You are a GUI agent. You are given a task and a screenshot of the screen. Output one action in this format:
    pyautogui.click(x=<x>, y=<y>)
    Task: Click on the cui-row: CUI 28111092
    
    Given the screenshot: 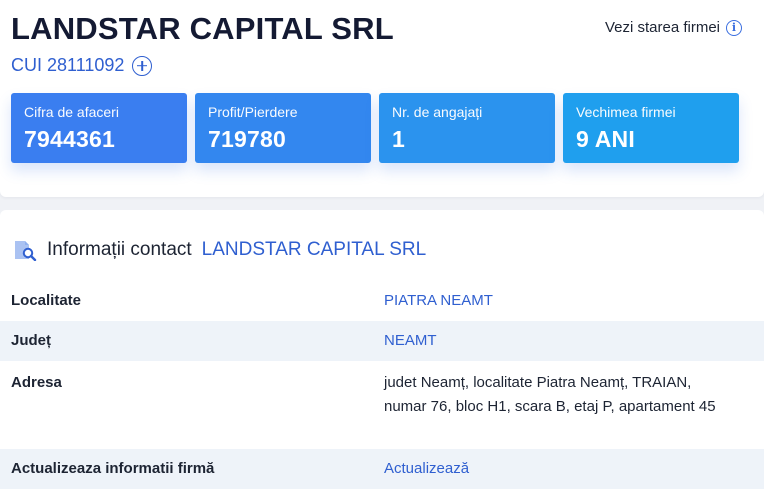 What is the action you would take?
    pyautogui.click(x=82, y=65)
    